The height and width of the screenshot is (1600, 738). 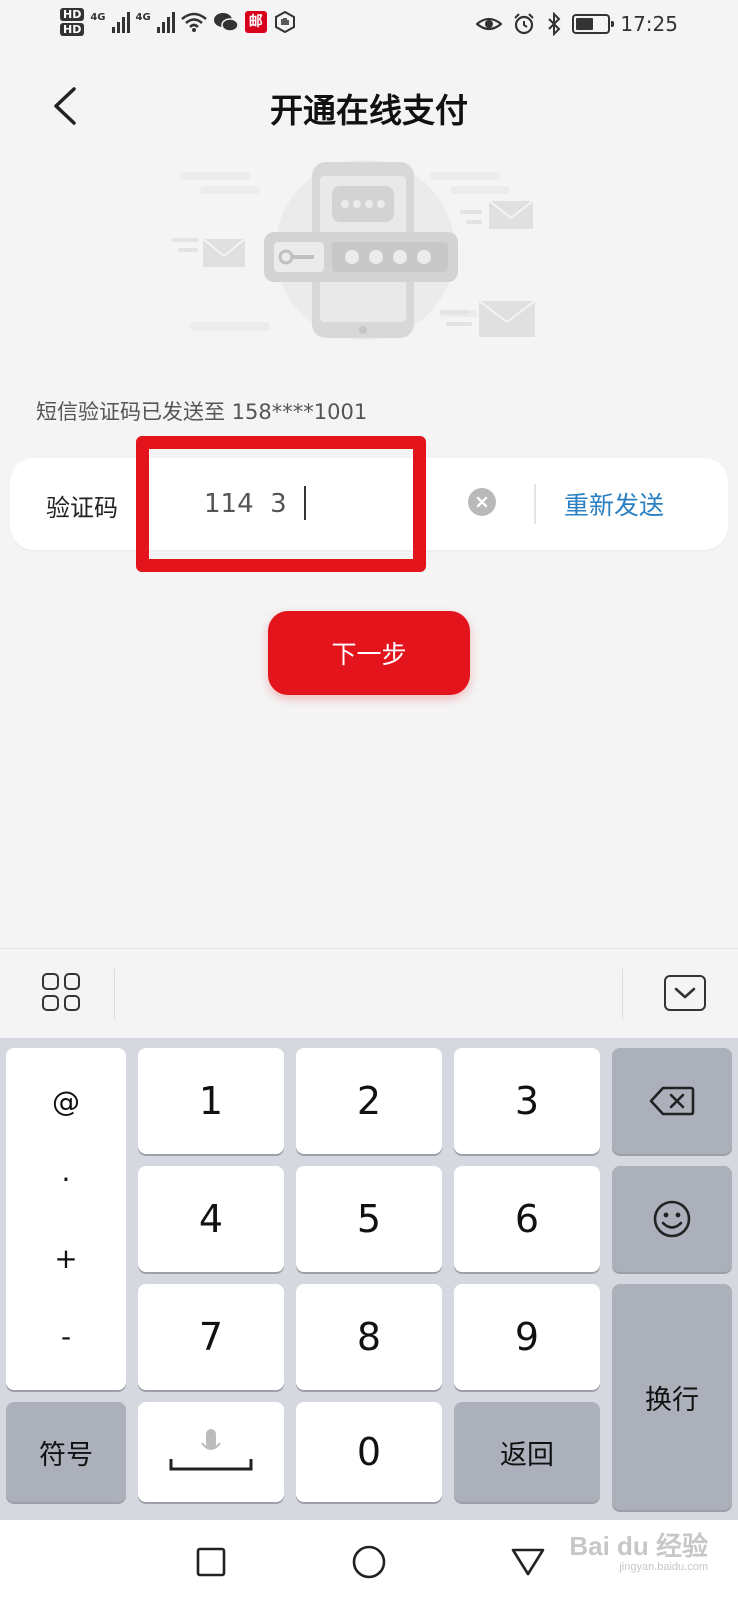 What do you see at coordinates (211, 1337) in the screenshot?
I see `key-7: 7` at bounding box center [211, 1337].